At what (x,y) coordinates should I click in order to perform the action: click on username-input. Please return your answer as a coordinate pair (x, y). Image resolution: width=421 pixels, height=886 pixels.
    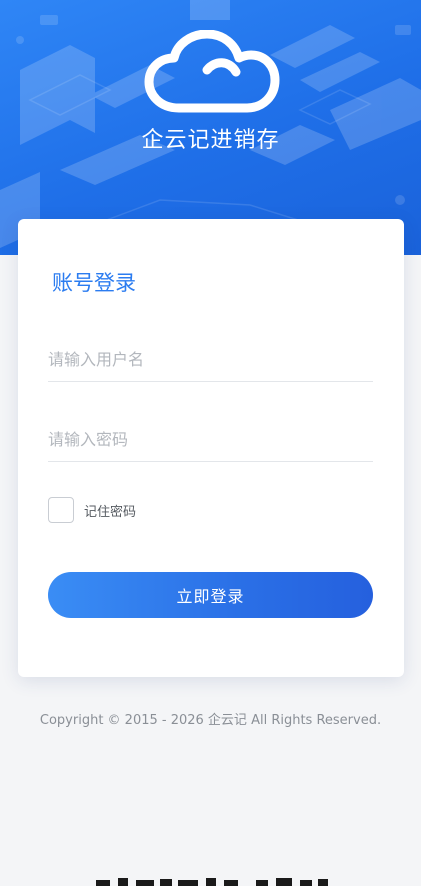
    Looking at the image, I should click on (210, 359).